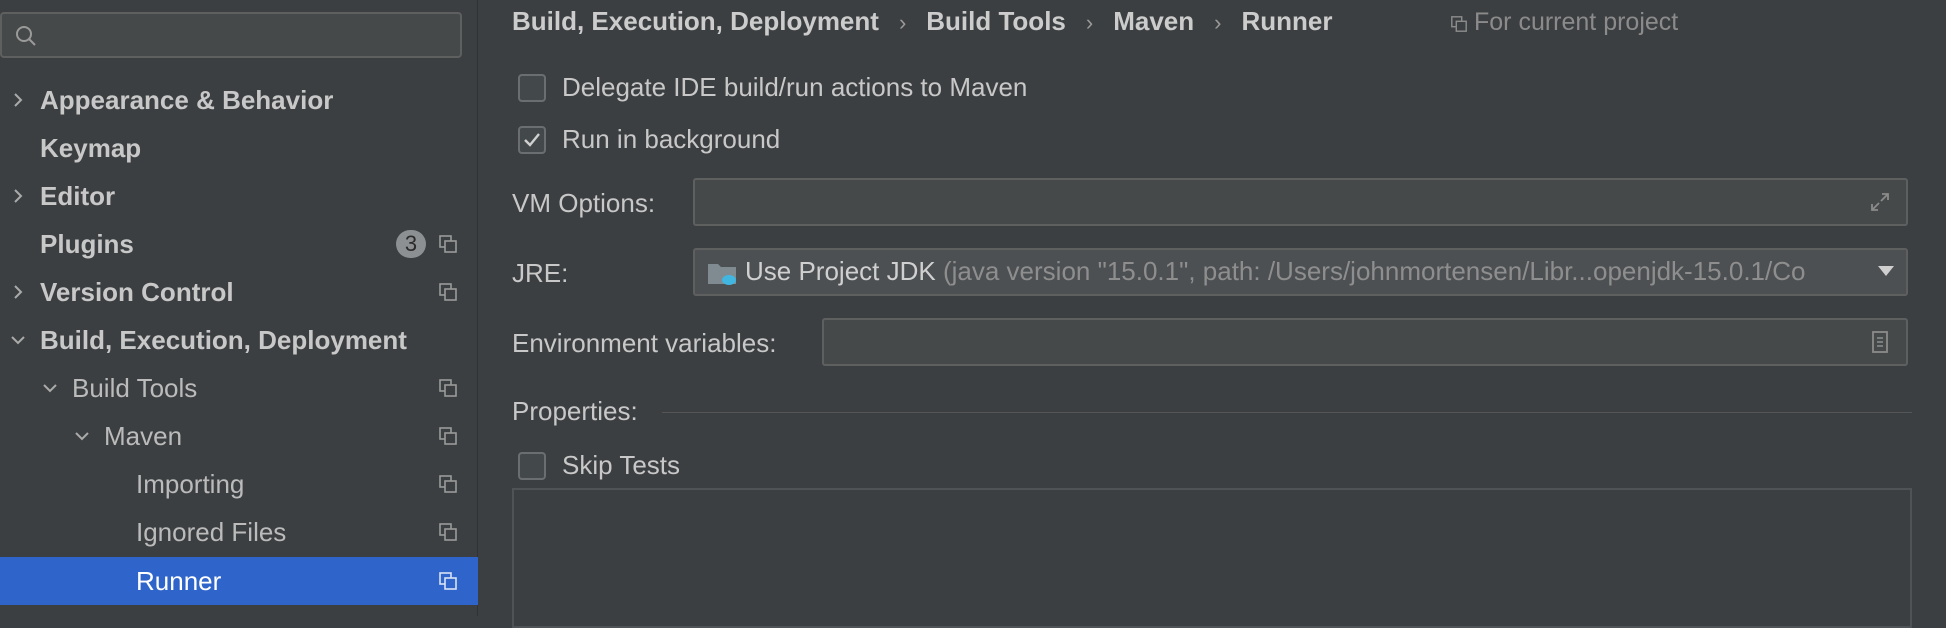 The image size is (1946, 628). Describe the element at coordinates (179, 581) in the screenshot. I see `sidebar-item-label: Runner` at that location.